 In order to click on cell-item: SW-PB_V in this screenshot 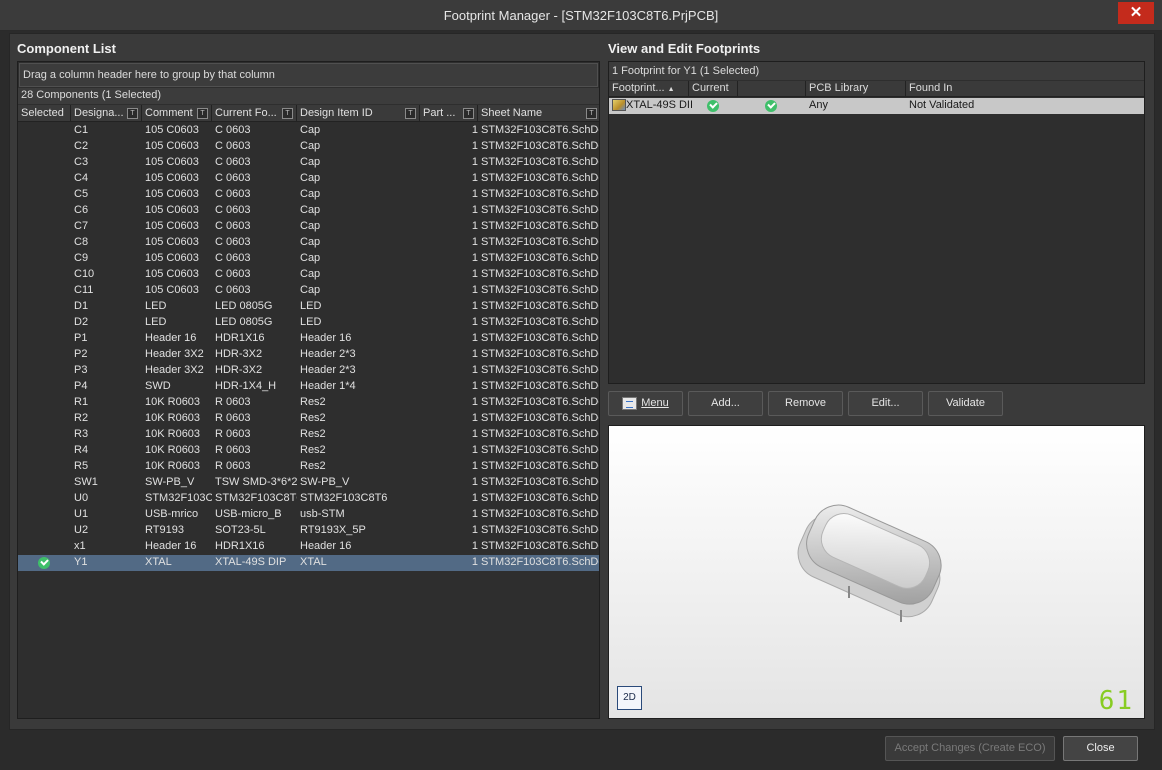, I will do `click(325, 482)`.